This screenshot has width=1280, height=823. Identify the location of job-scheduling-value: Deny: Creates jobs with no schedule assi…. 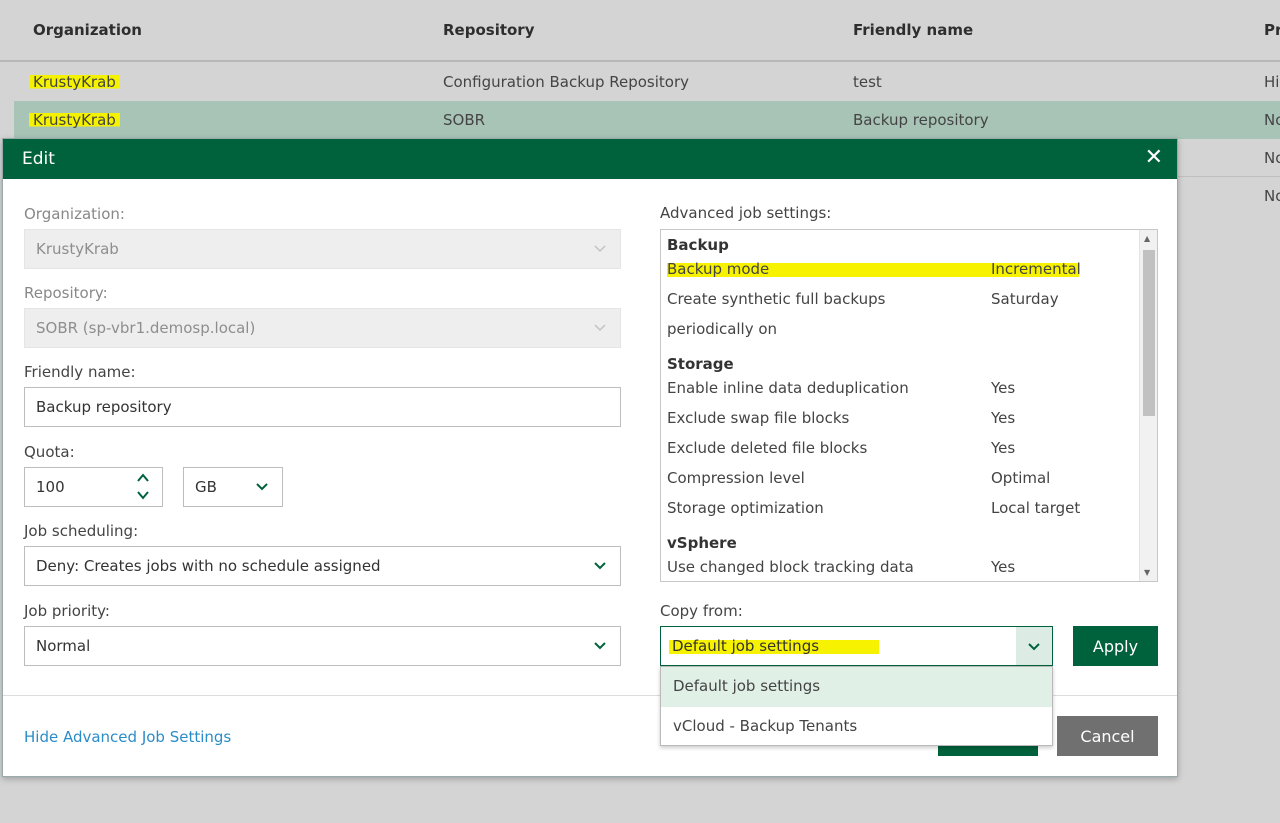
(208, 566).